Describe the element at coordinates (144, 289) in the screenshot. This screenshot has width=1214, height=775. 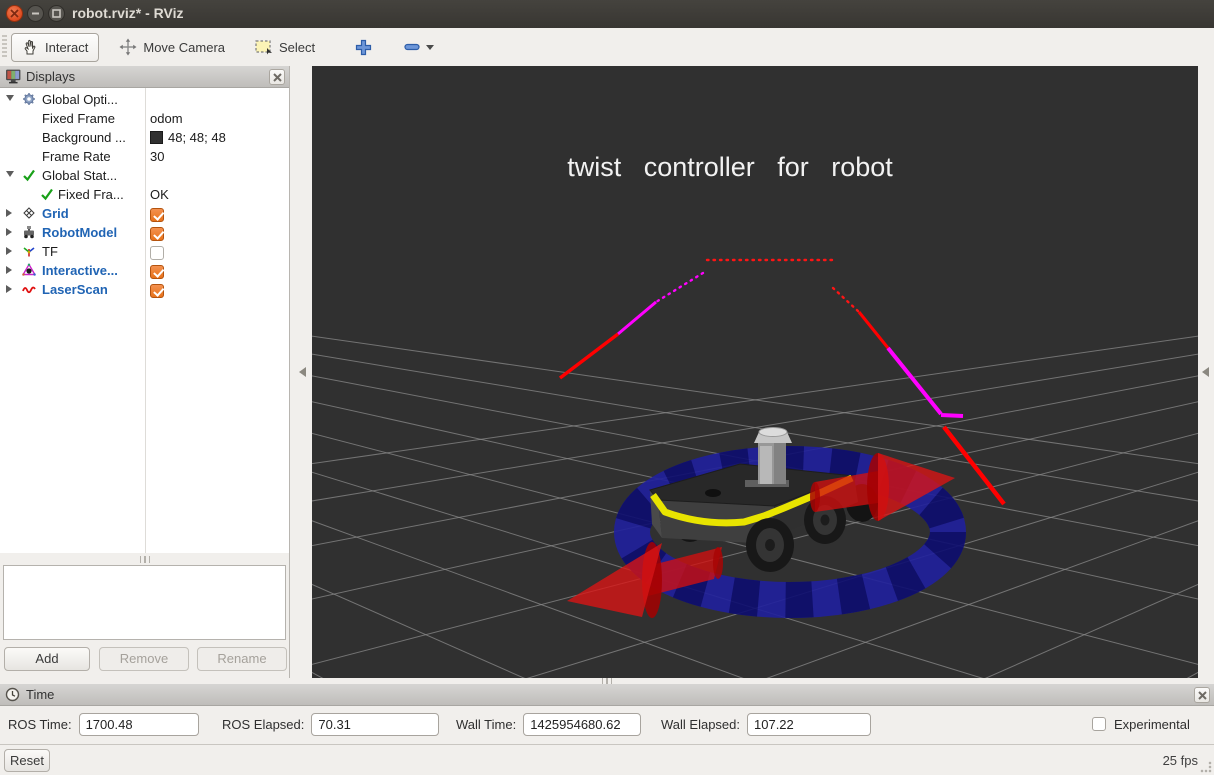
I see `display-row-laserscan: LaserScan` at that location.